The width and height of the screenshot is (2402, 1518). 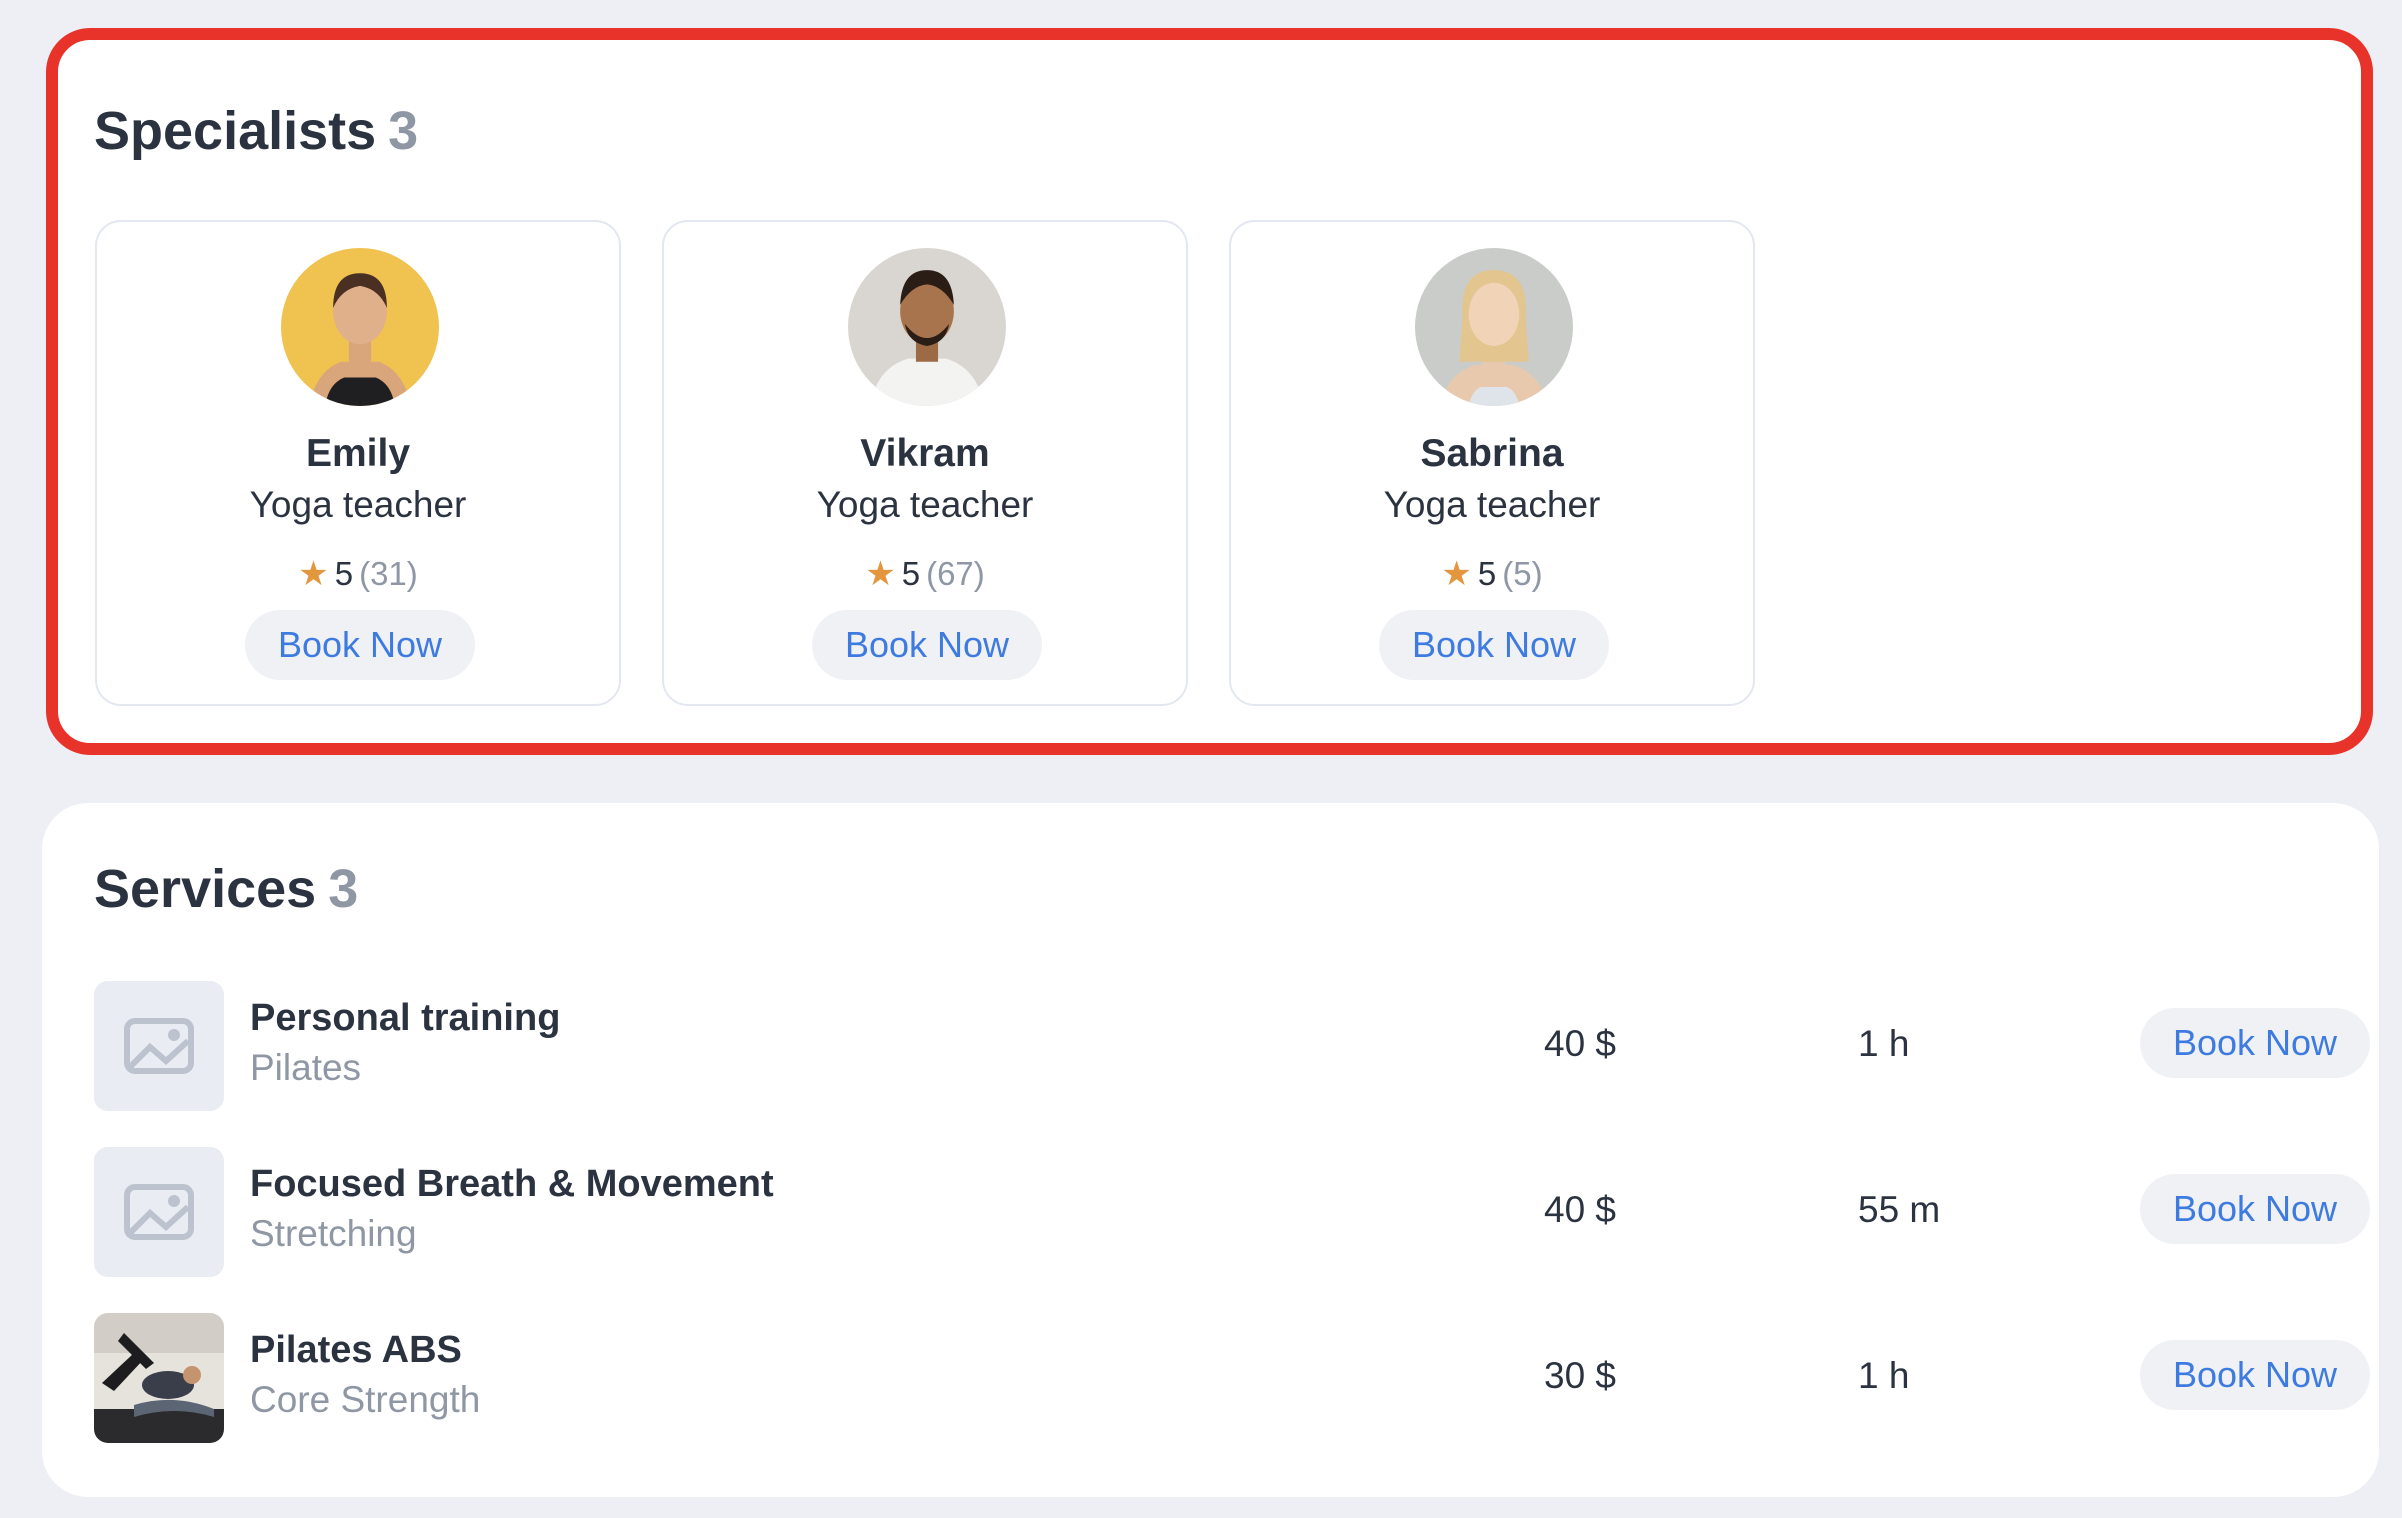 I want to click on services-title: Services 3, so click(x=226, y=889).